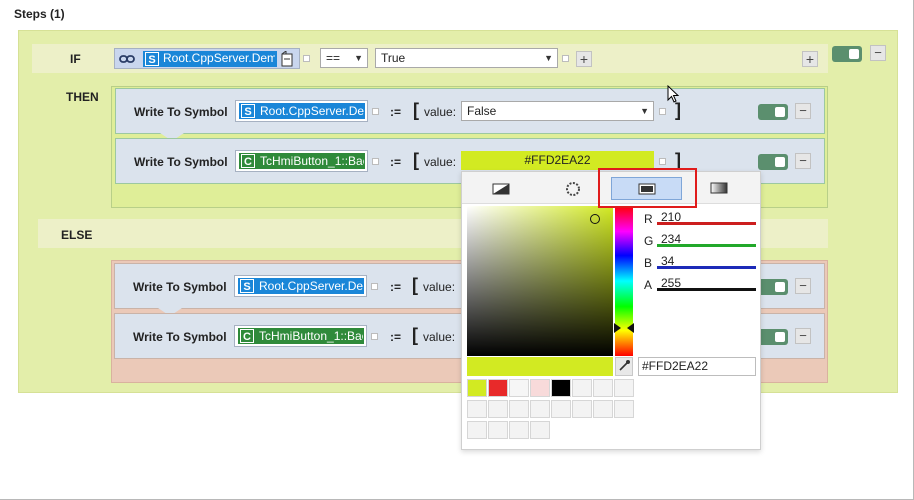 The width and height of the screenshot is (914, 500). Describe the element at coordinates (847, 54) in the screenshot. I see `step-enabled-toggle` at that location.